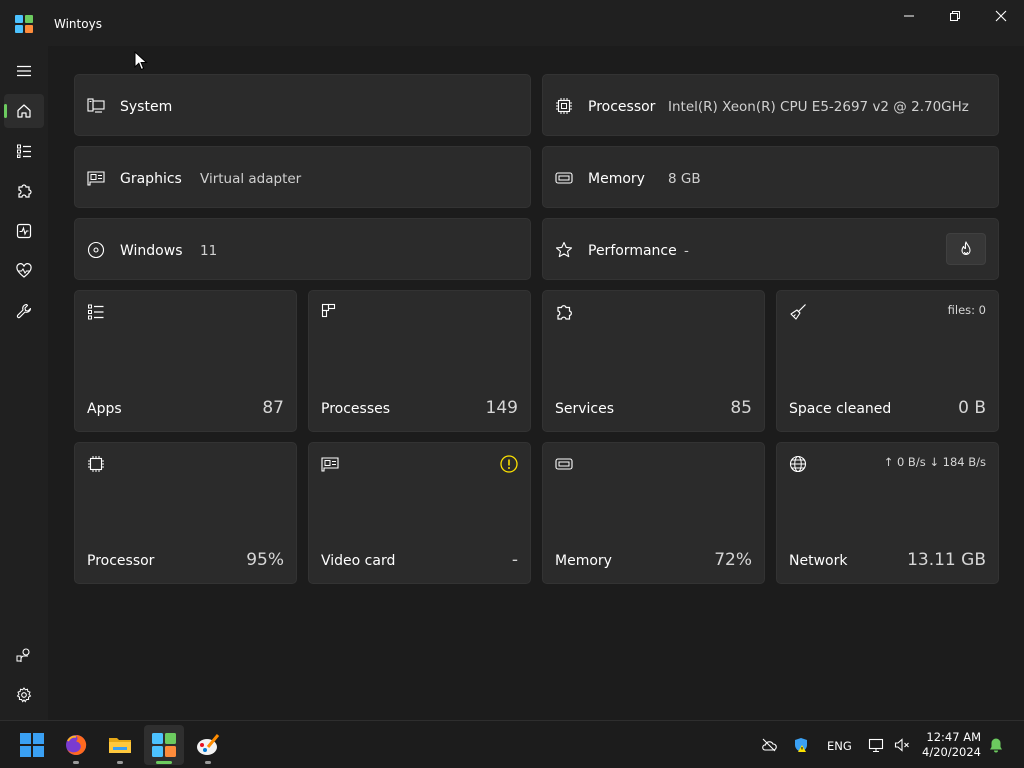 Image resolution: width=1024 pixels, height=768 pixels. I want to click on paint-brush-icon, so click(208, 744).